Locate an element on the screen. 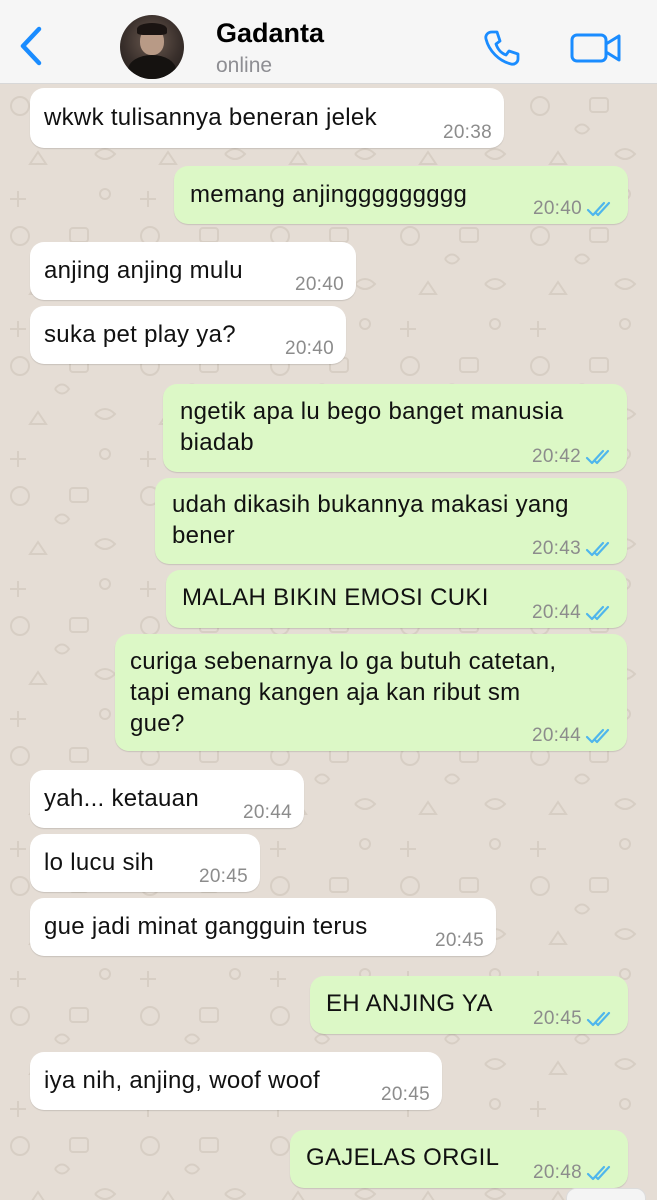 This screenshot has width=657, height=1200. back-button is located at coordinates (31, 46).